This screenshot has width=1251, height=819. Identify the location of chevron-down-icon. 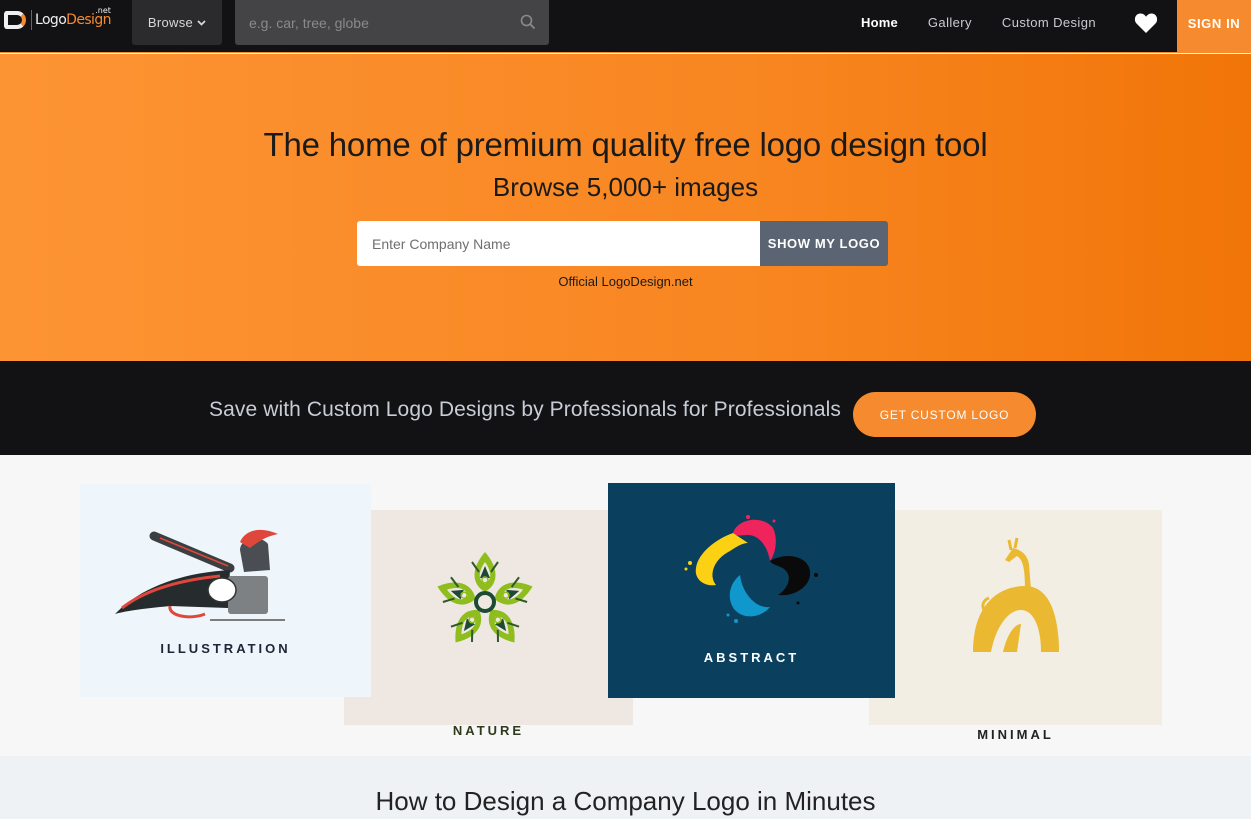
(201, 22).